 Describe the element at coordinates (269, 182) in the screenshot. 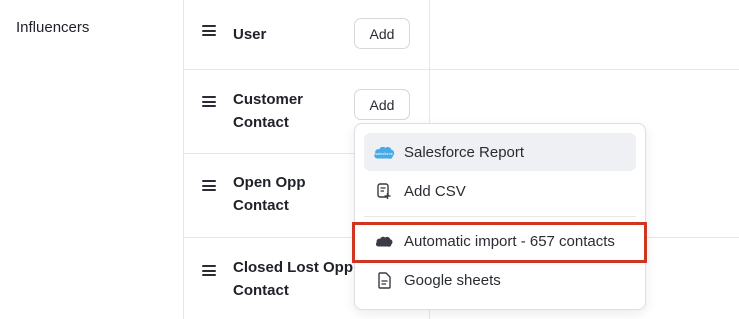

I see `row-label-line: Open Opp` at that location.